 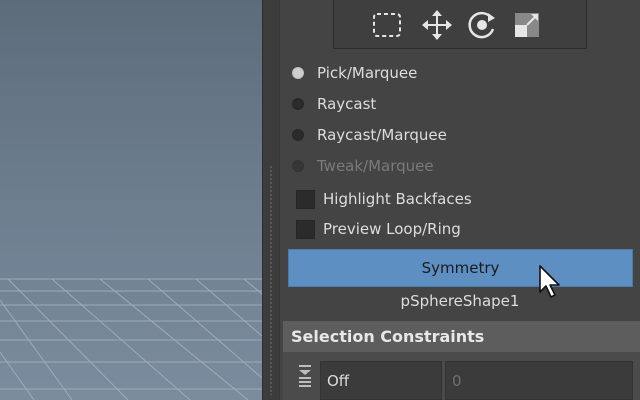 I want to click on panel-splitter, so click(x=271, y=200).